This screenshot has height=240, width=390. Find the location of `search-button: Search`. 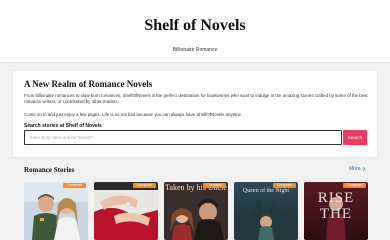

search-button: Search is located at coordinates (355, 137).